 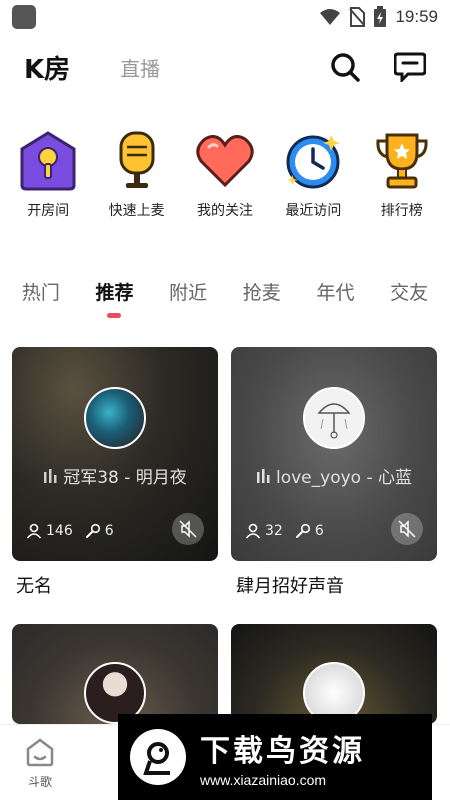 I want to click on tab-recommend-label: 推荐, so click(x=114, y=293).